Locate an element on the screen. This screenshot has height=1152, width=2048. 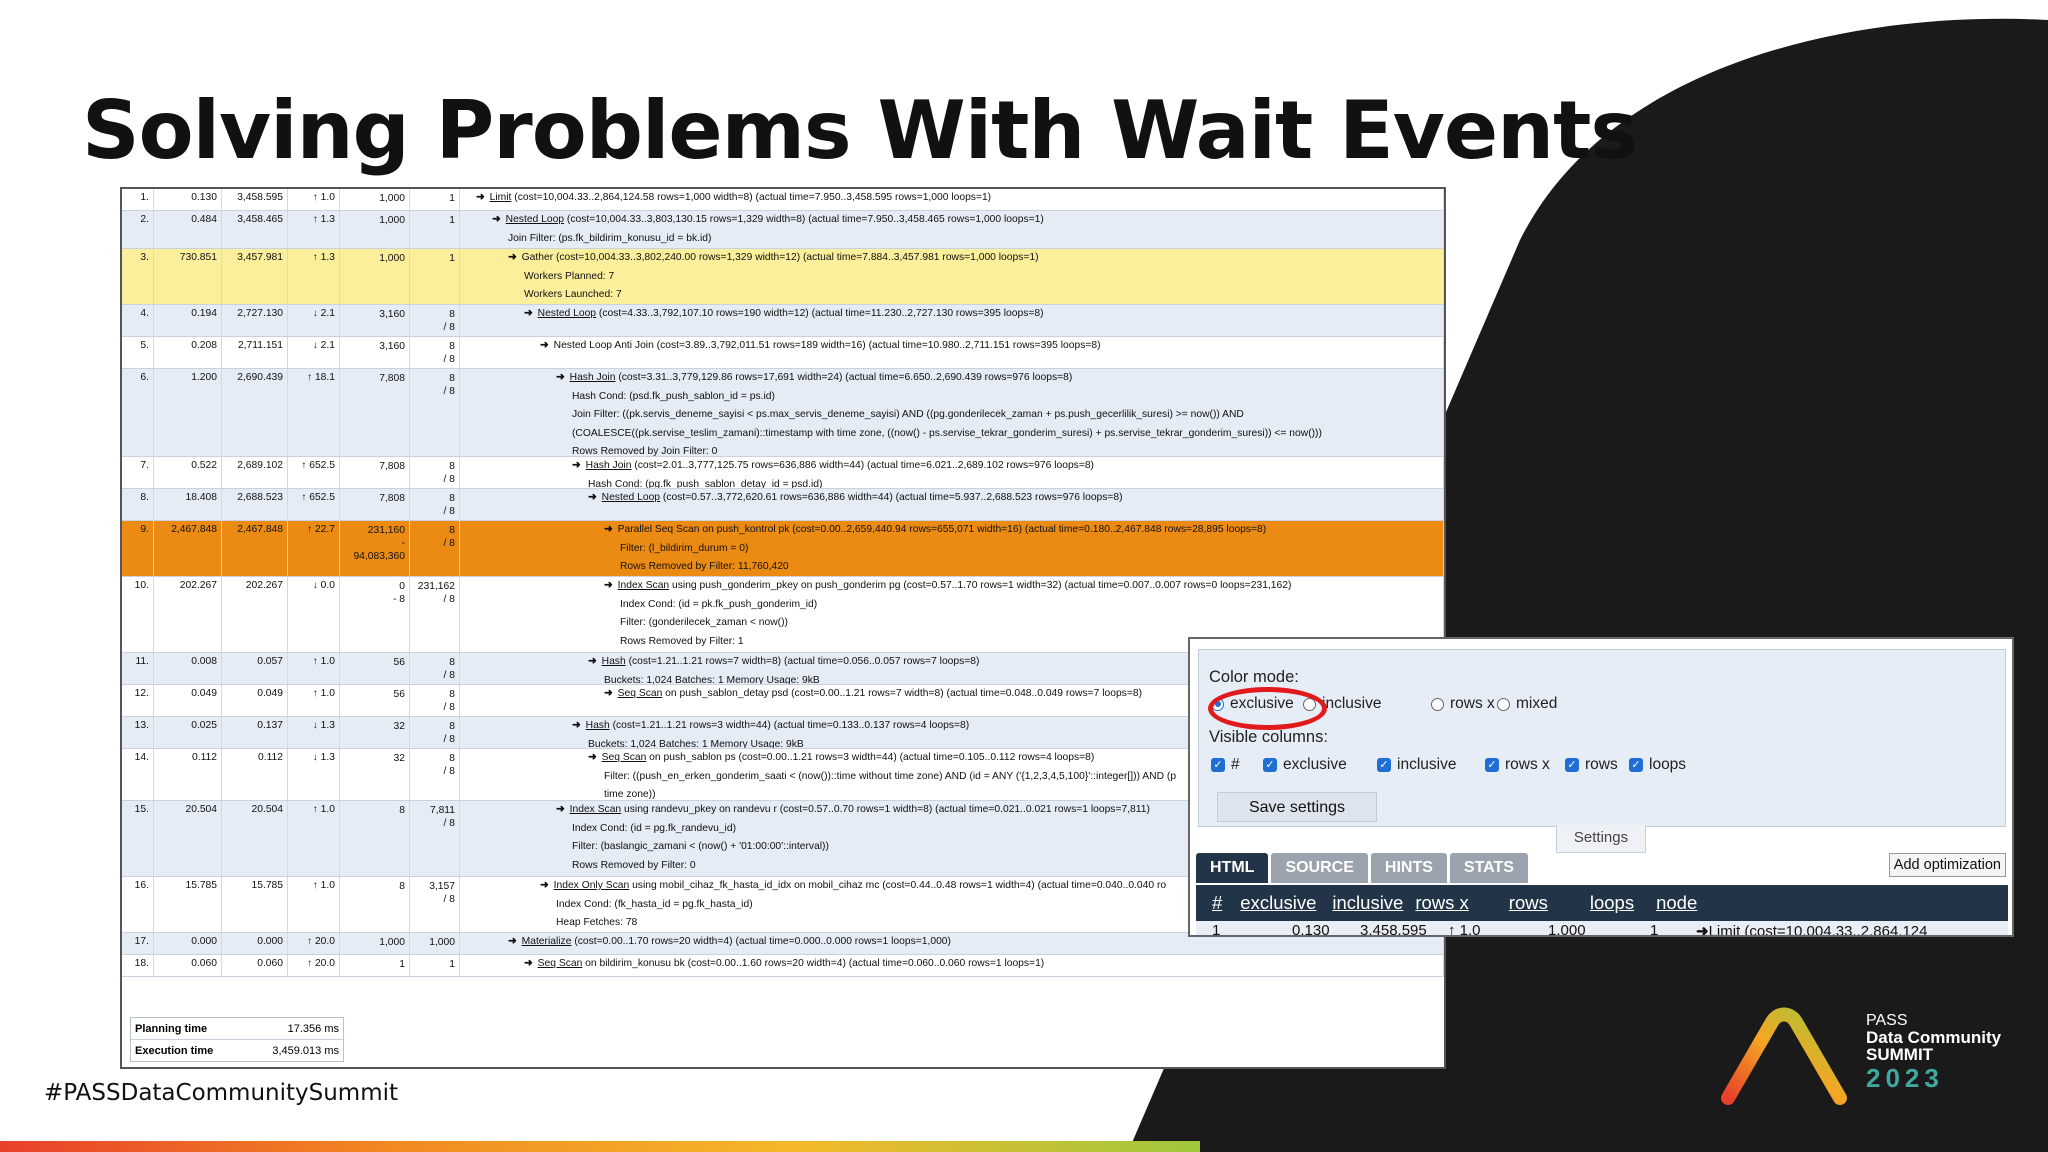
header-num: # is located at coordinates (1217, 903).